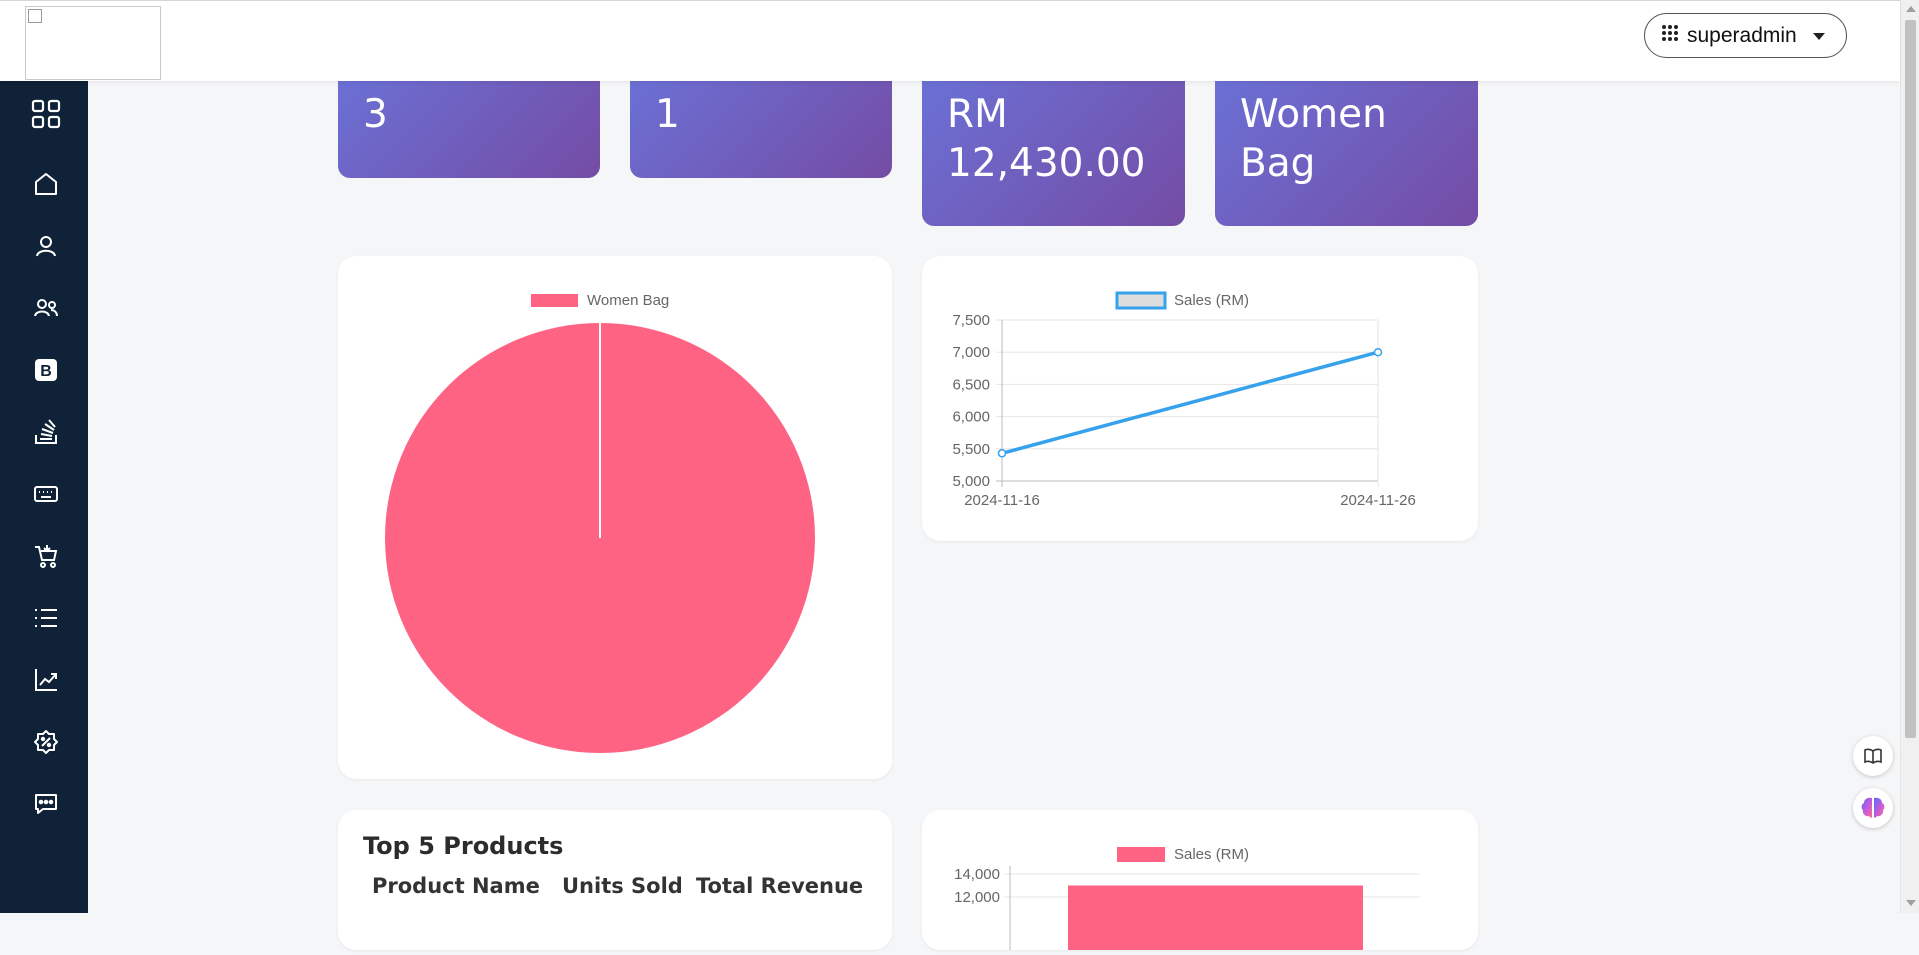  I want to click on page-scrollbar, so click(1909, 456).